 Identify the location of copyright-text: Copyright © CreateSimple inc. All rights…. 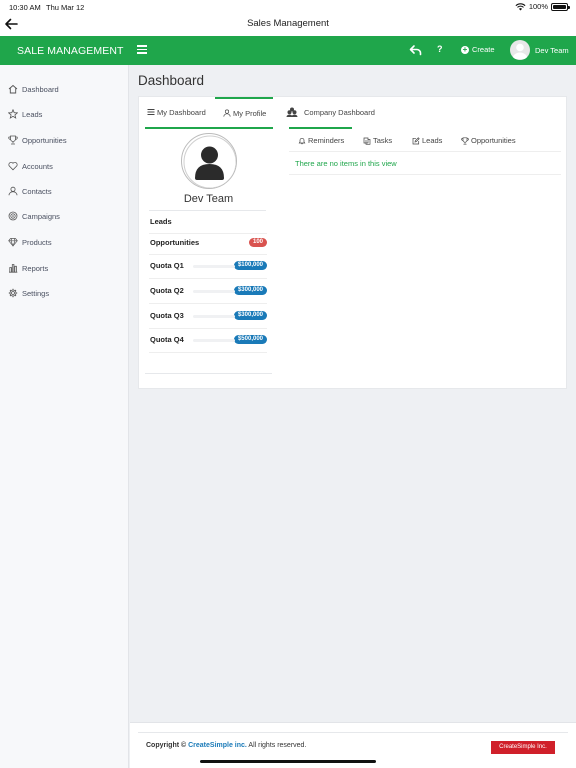
(226, 745).